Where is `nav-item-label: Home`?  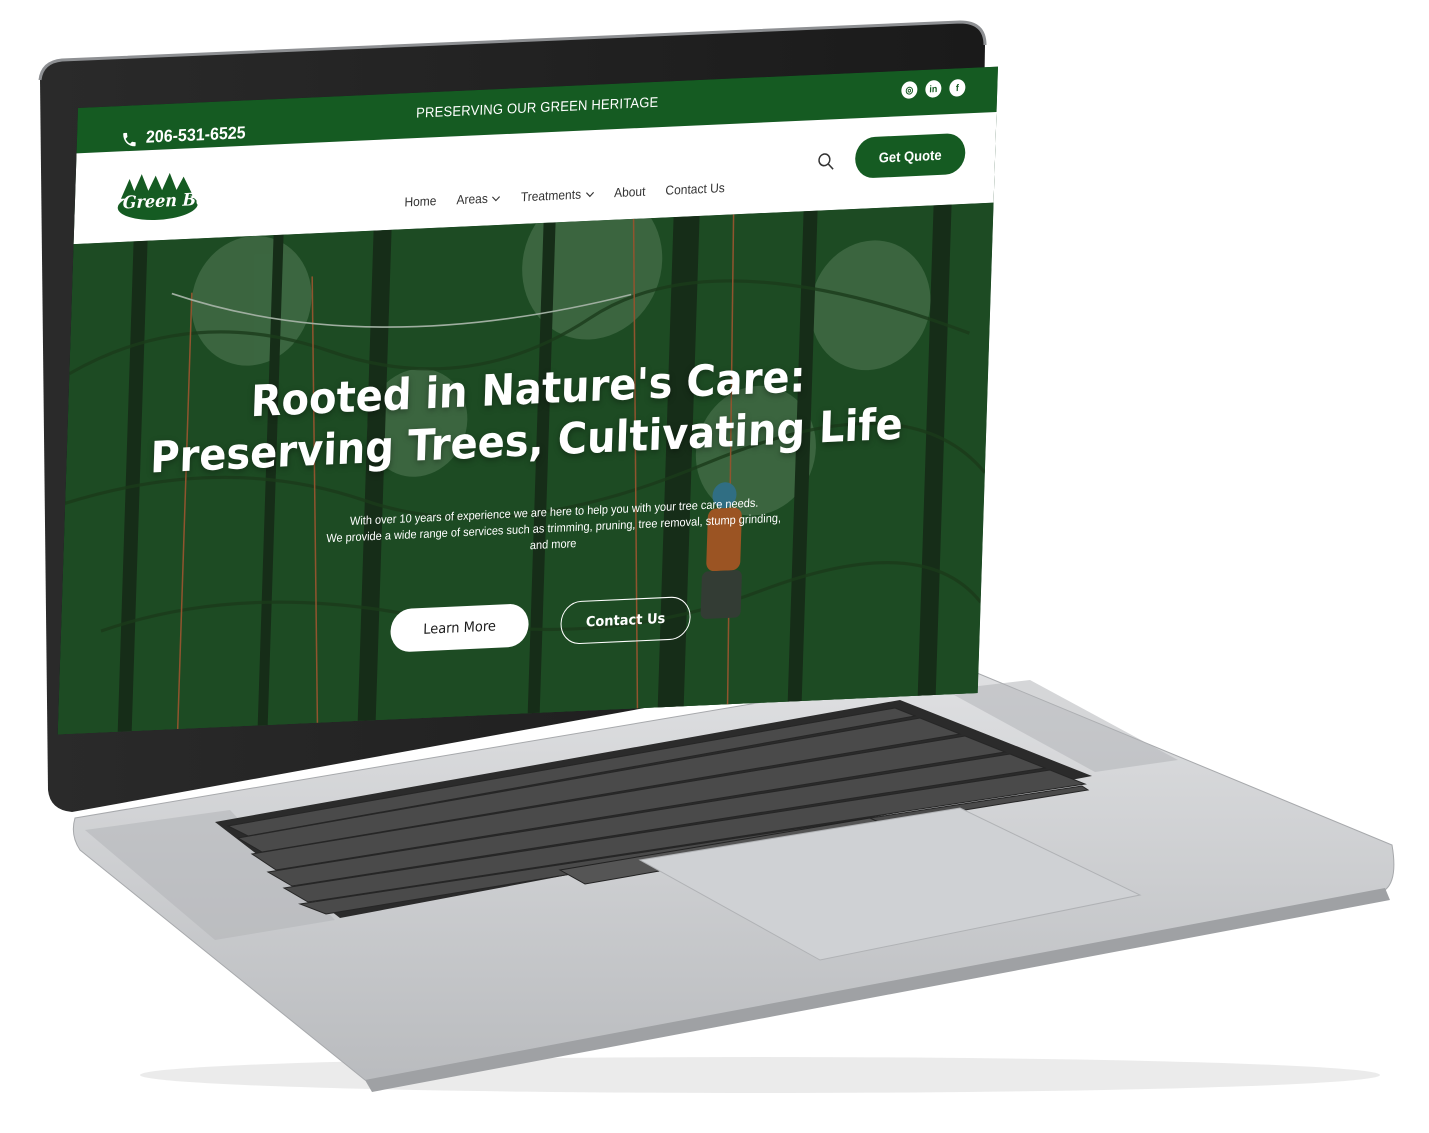
nav-item-label: Home is located at coordinates (420, 201).